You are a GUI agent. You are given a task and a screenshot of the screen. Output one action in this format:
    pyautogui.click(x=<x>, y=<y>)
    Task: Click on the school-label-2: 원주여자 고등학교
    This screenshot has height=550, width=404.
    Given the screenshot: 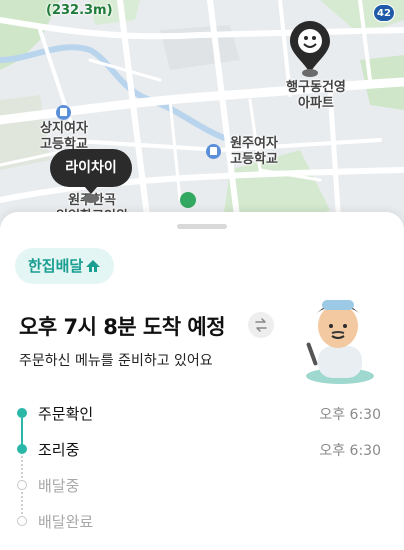 What is the action you would take?
    pyautogui.click(x=254, y=151)
    